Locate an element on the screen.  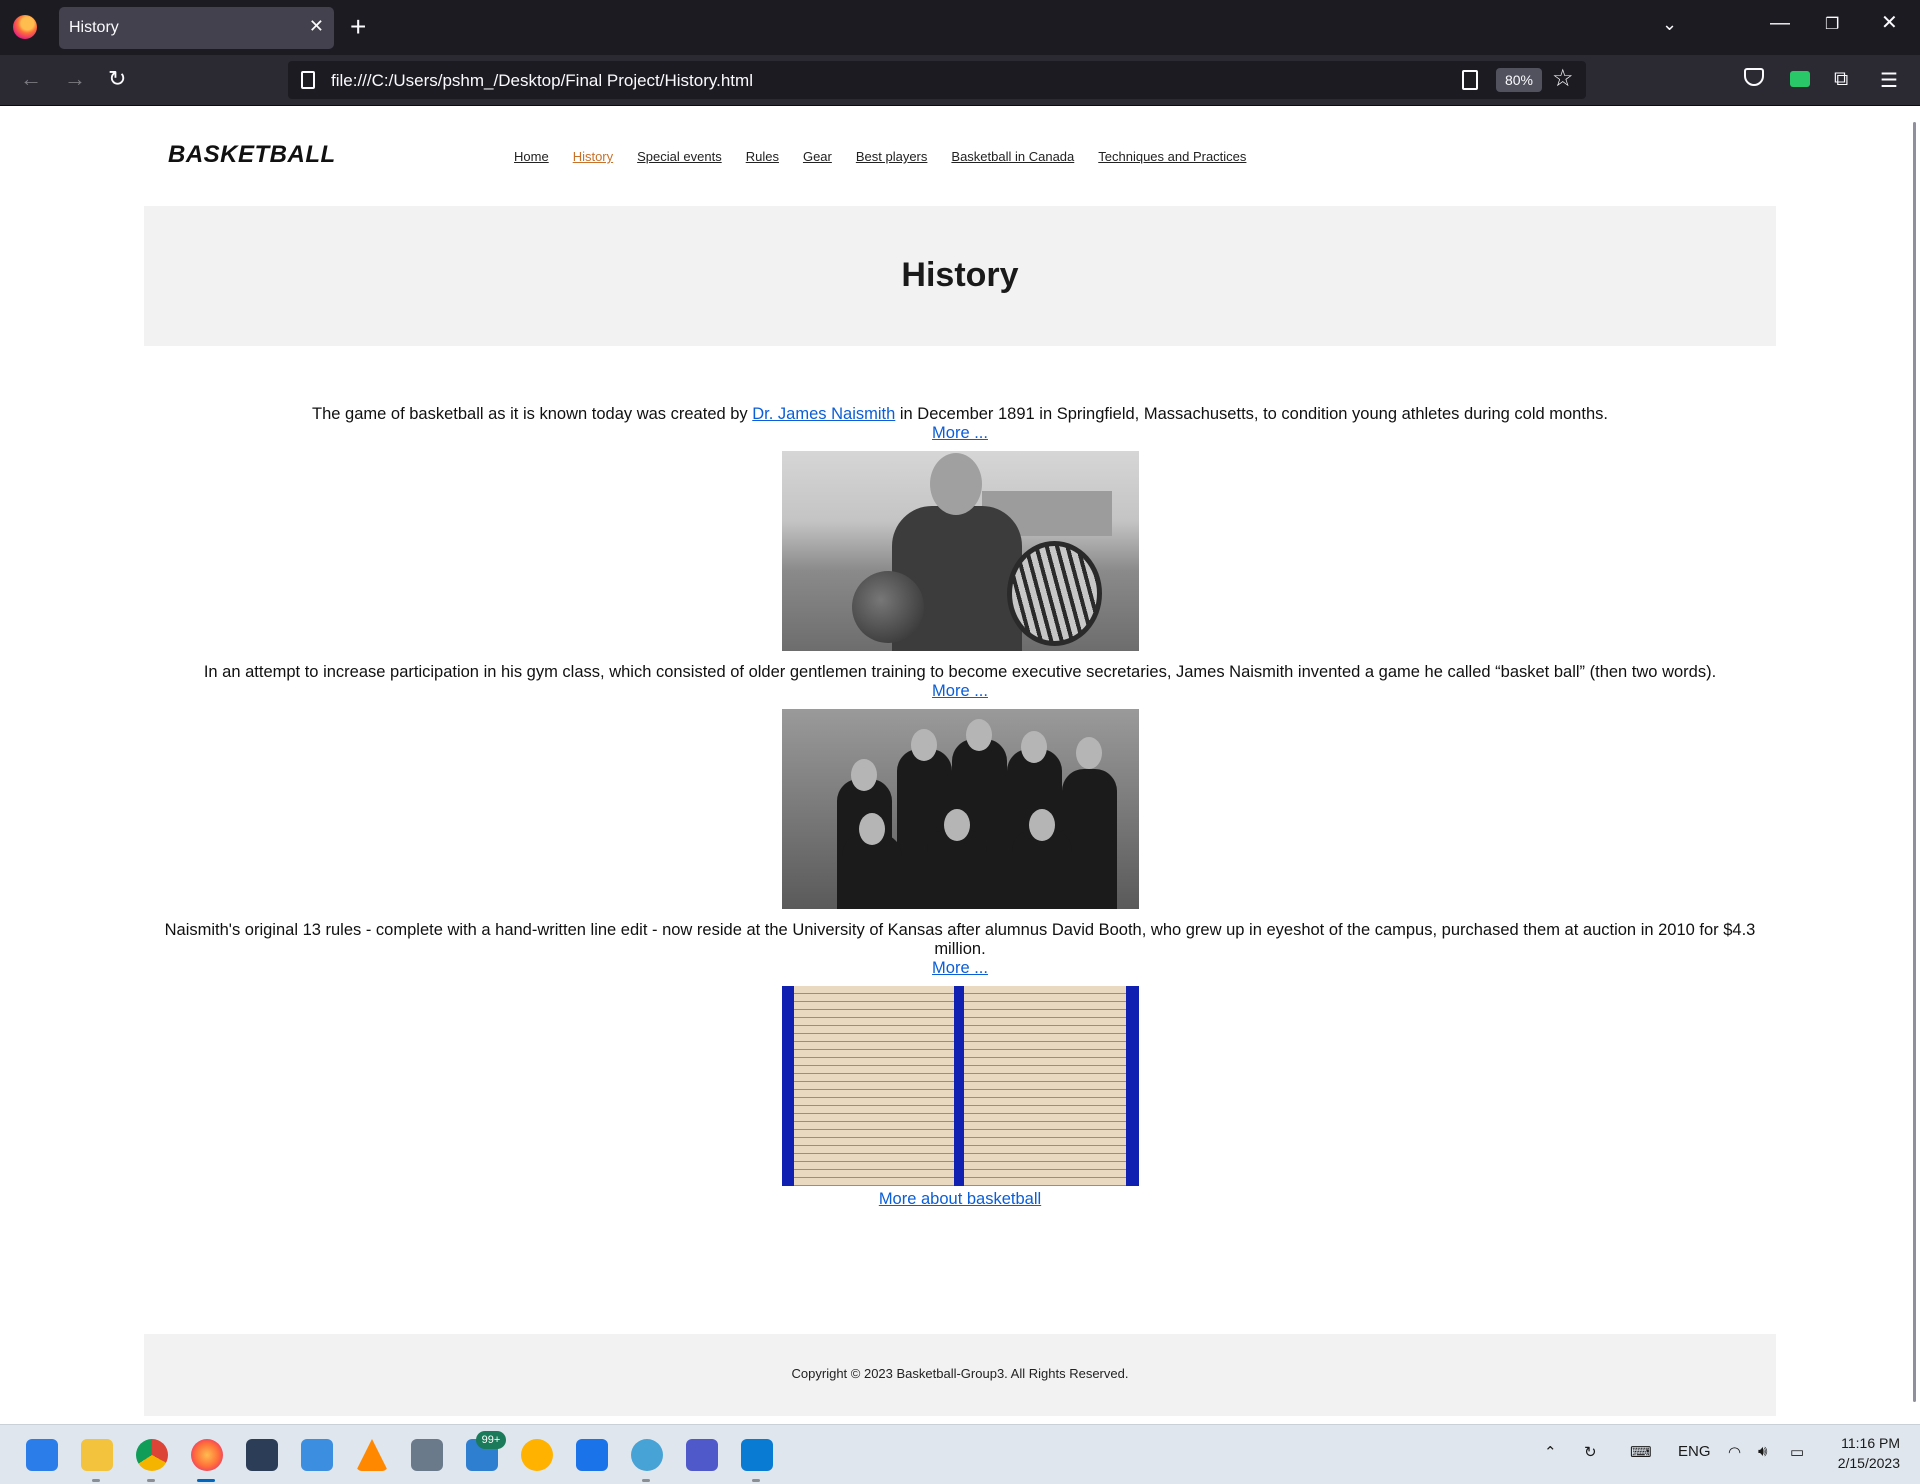
reader-view-icon is located at coordinates (1470, 80).